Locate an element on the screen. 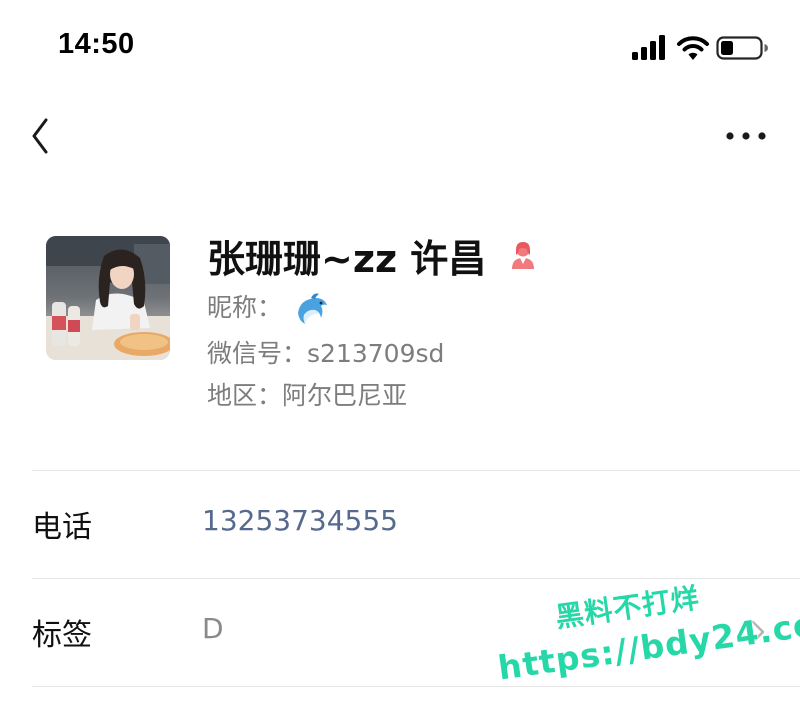 This screenshot has width=800, height=718. region-row: 地区：阿尔巴尼亚 is located at coordinates (307, 394).